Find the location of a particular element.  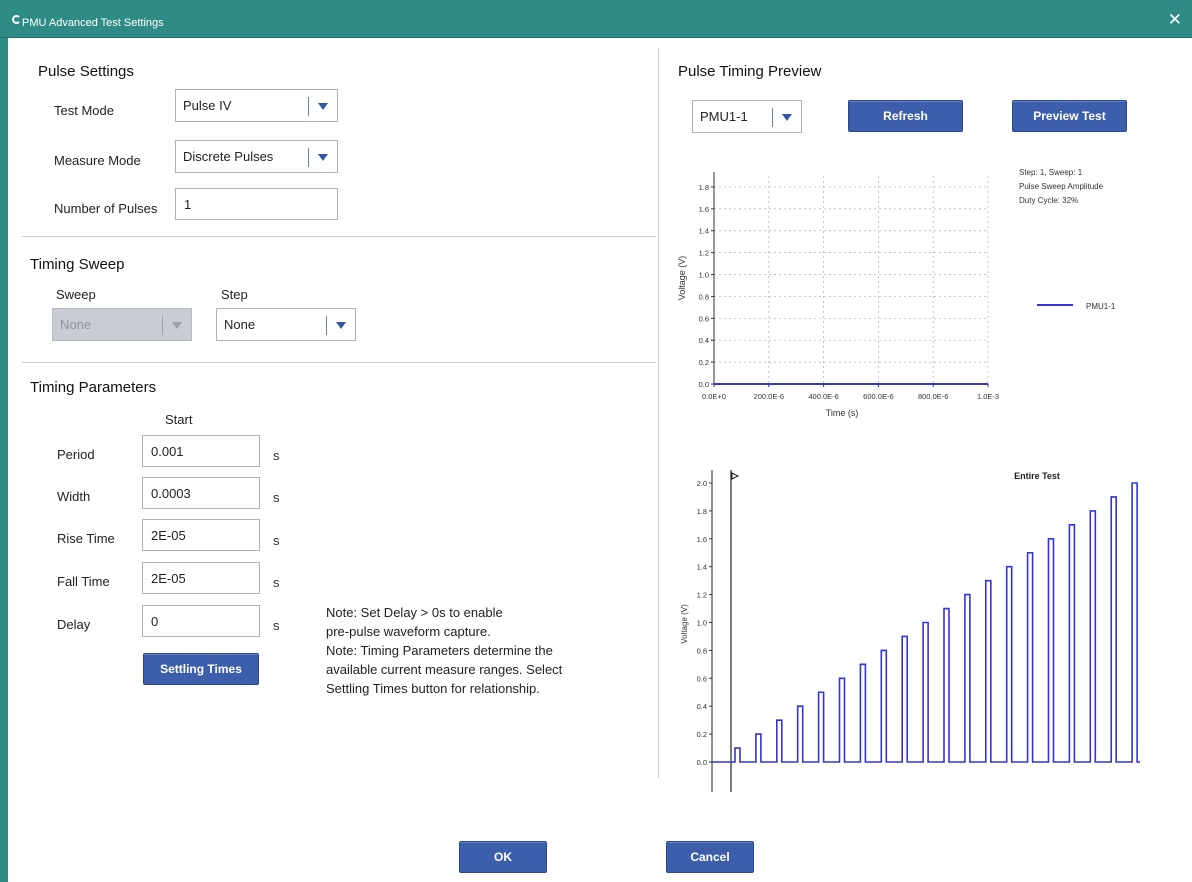

note-line: Note: Timing Parameters determine the is located at coordinates (439, 650).